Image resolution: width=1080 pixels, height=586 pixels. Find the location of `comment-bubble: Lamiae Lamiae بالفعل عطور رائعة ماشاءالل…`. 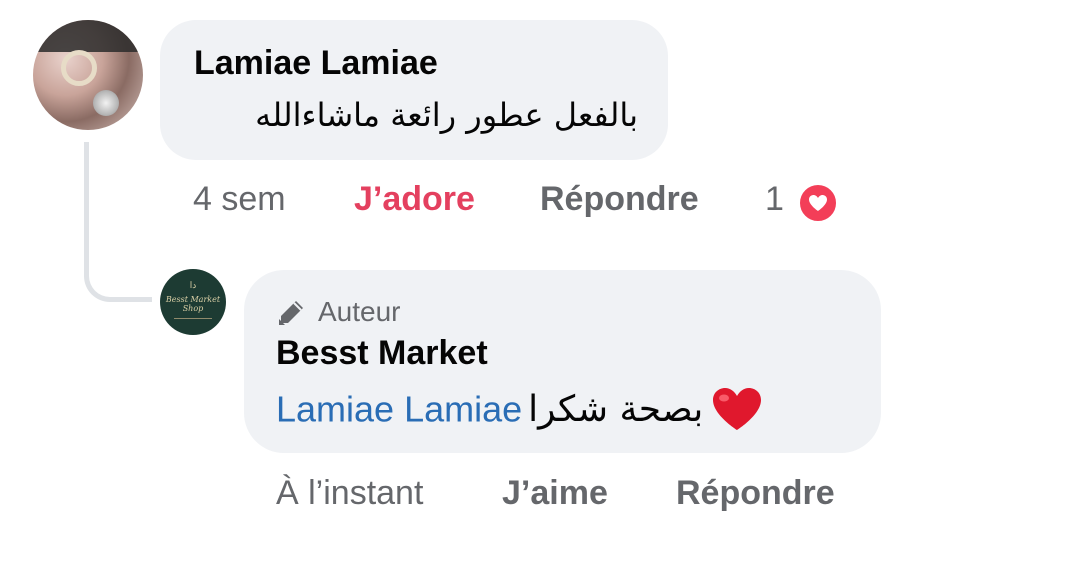

comment-bubble: Lamiae Lamiae بالفعل عطور رائعة ماشاءالل… is located at coordinates (414, 90).